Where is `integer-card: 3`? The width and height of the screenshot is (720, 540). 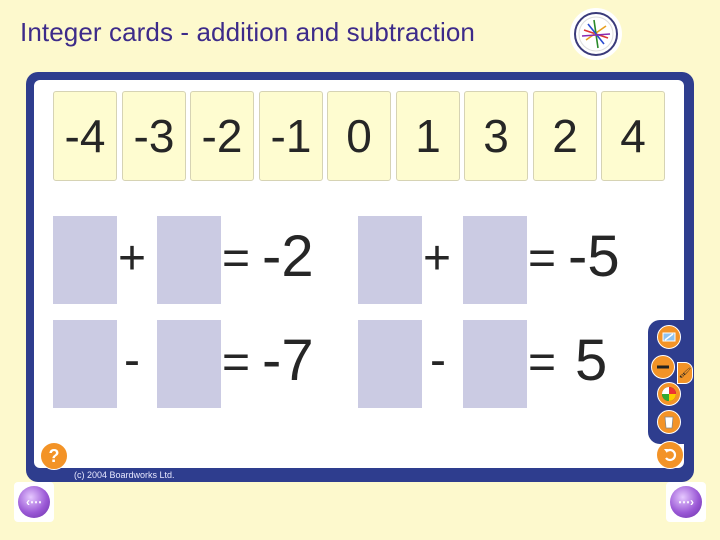 integer-card: 3 is located at coordinates (496, 136).